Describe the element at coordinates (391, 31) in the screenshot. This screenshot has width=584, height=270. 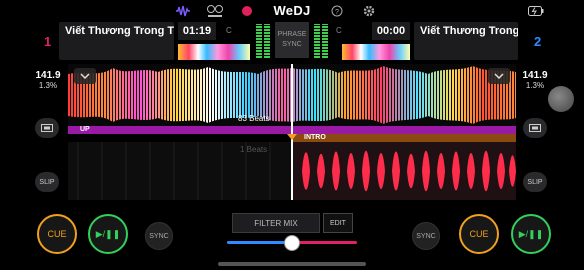
I see `deck2-time: 00:00` at that location.